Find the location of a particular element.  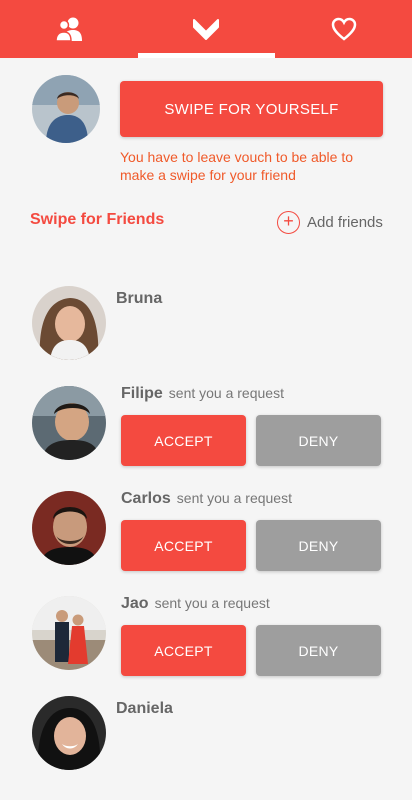

add-icon: + is located at coordinates (288, 222).